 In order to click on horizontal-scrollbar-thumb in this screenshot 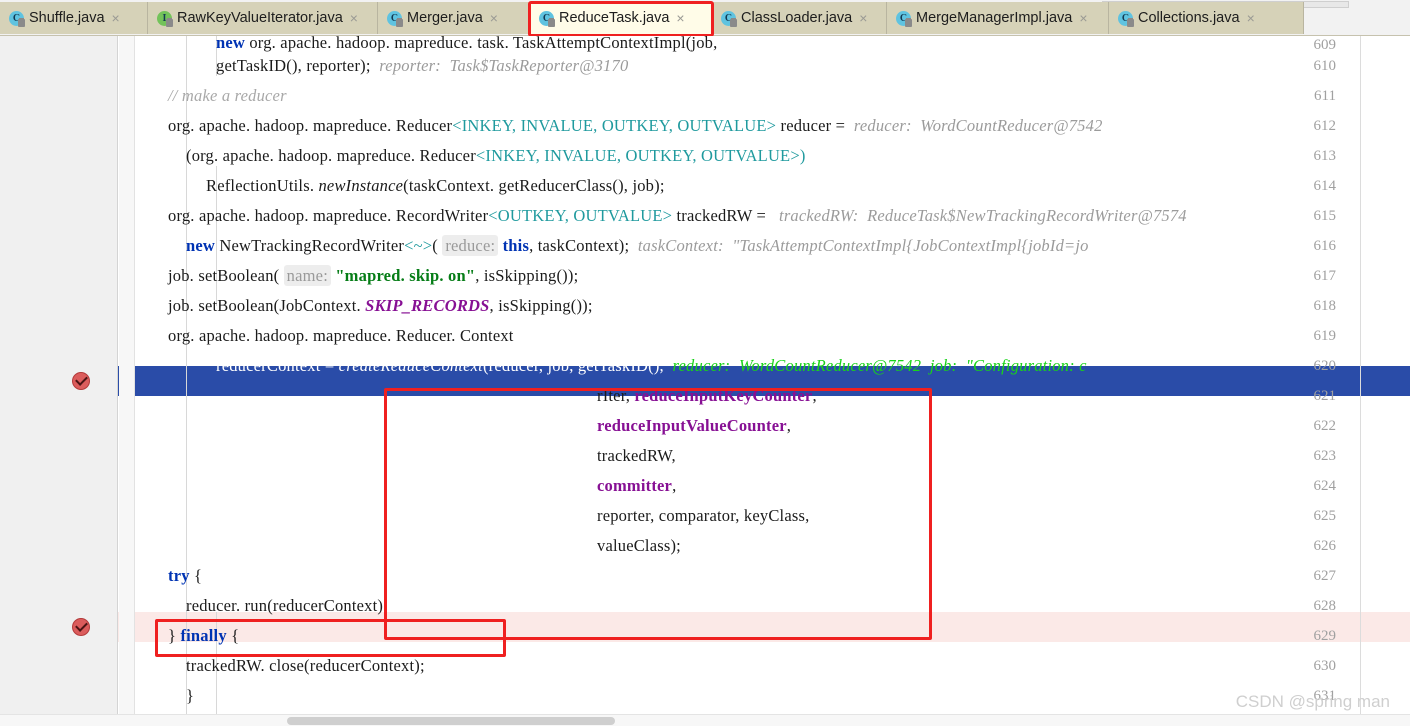, I will do `click(451, 721)`.